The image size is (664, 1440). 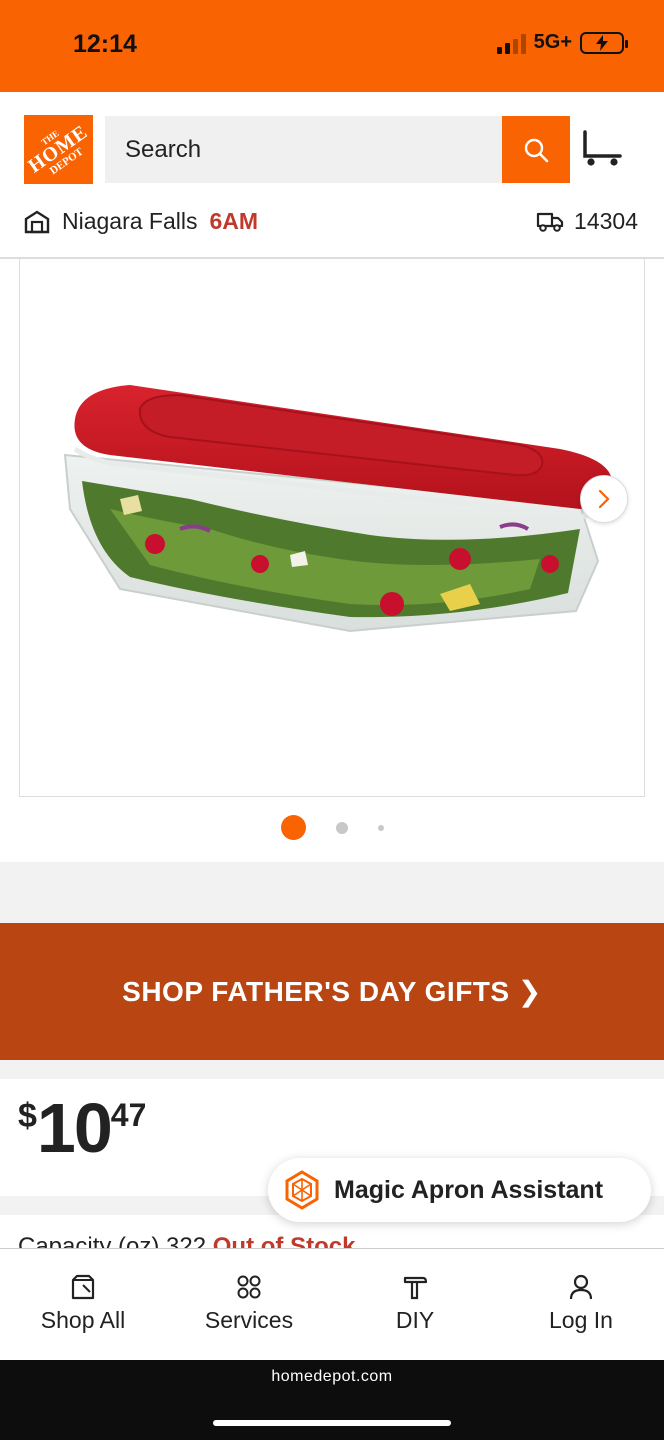 I want to click on carousel-pagination, so click(x=332, y=827).